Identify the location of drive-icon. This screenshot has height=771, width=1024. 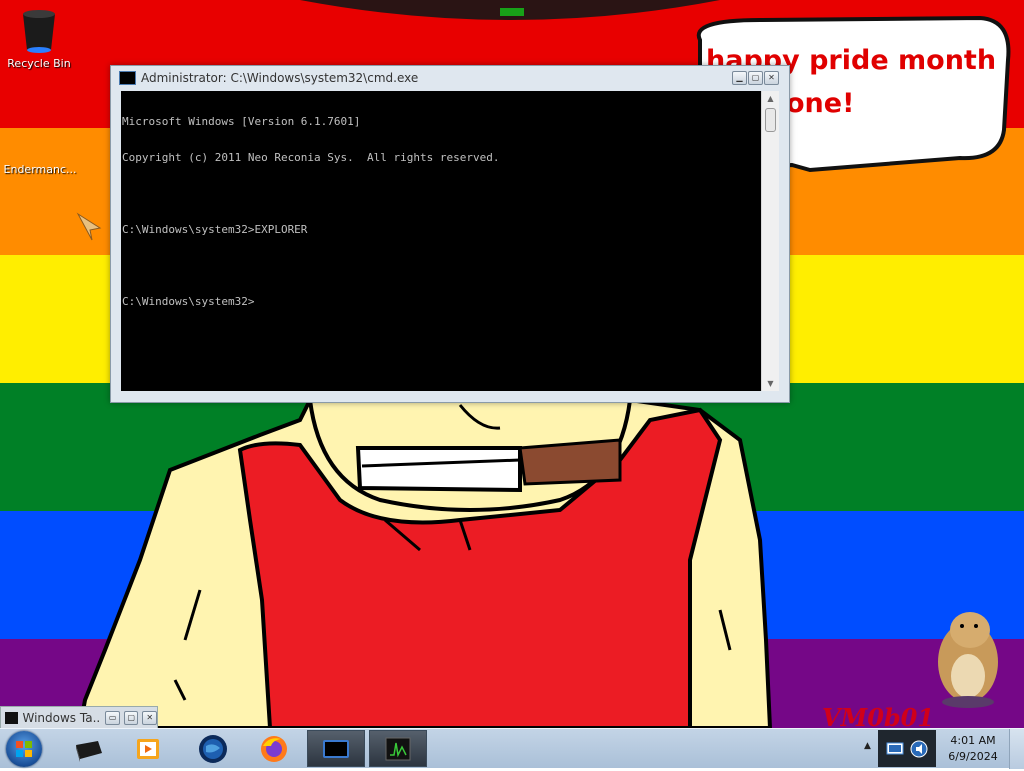
(89, 751).